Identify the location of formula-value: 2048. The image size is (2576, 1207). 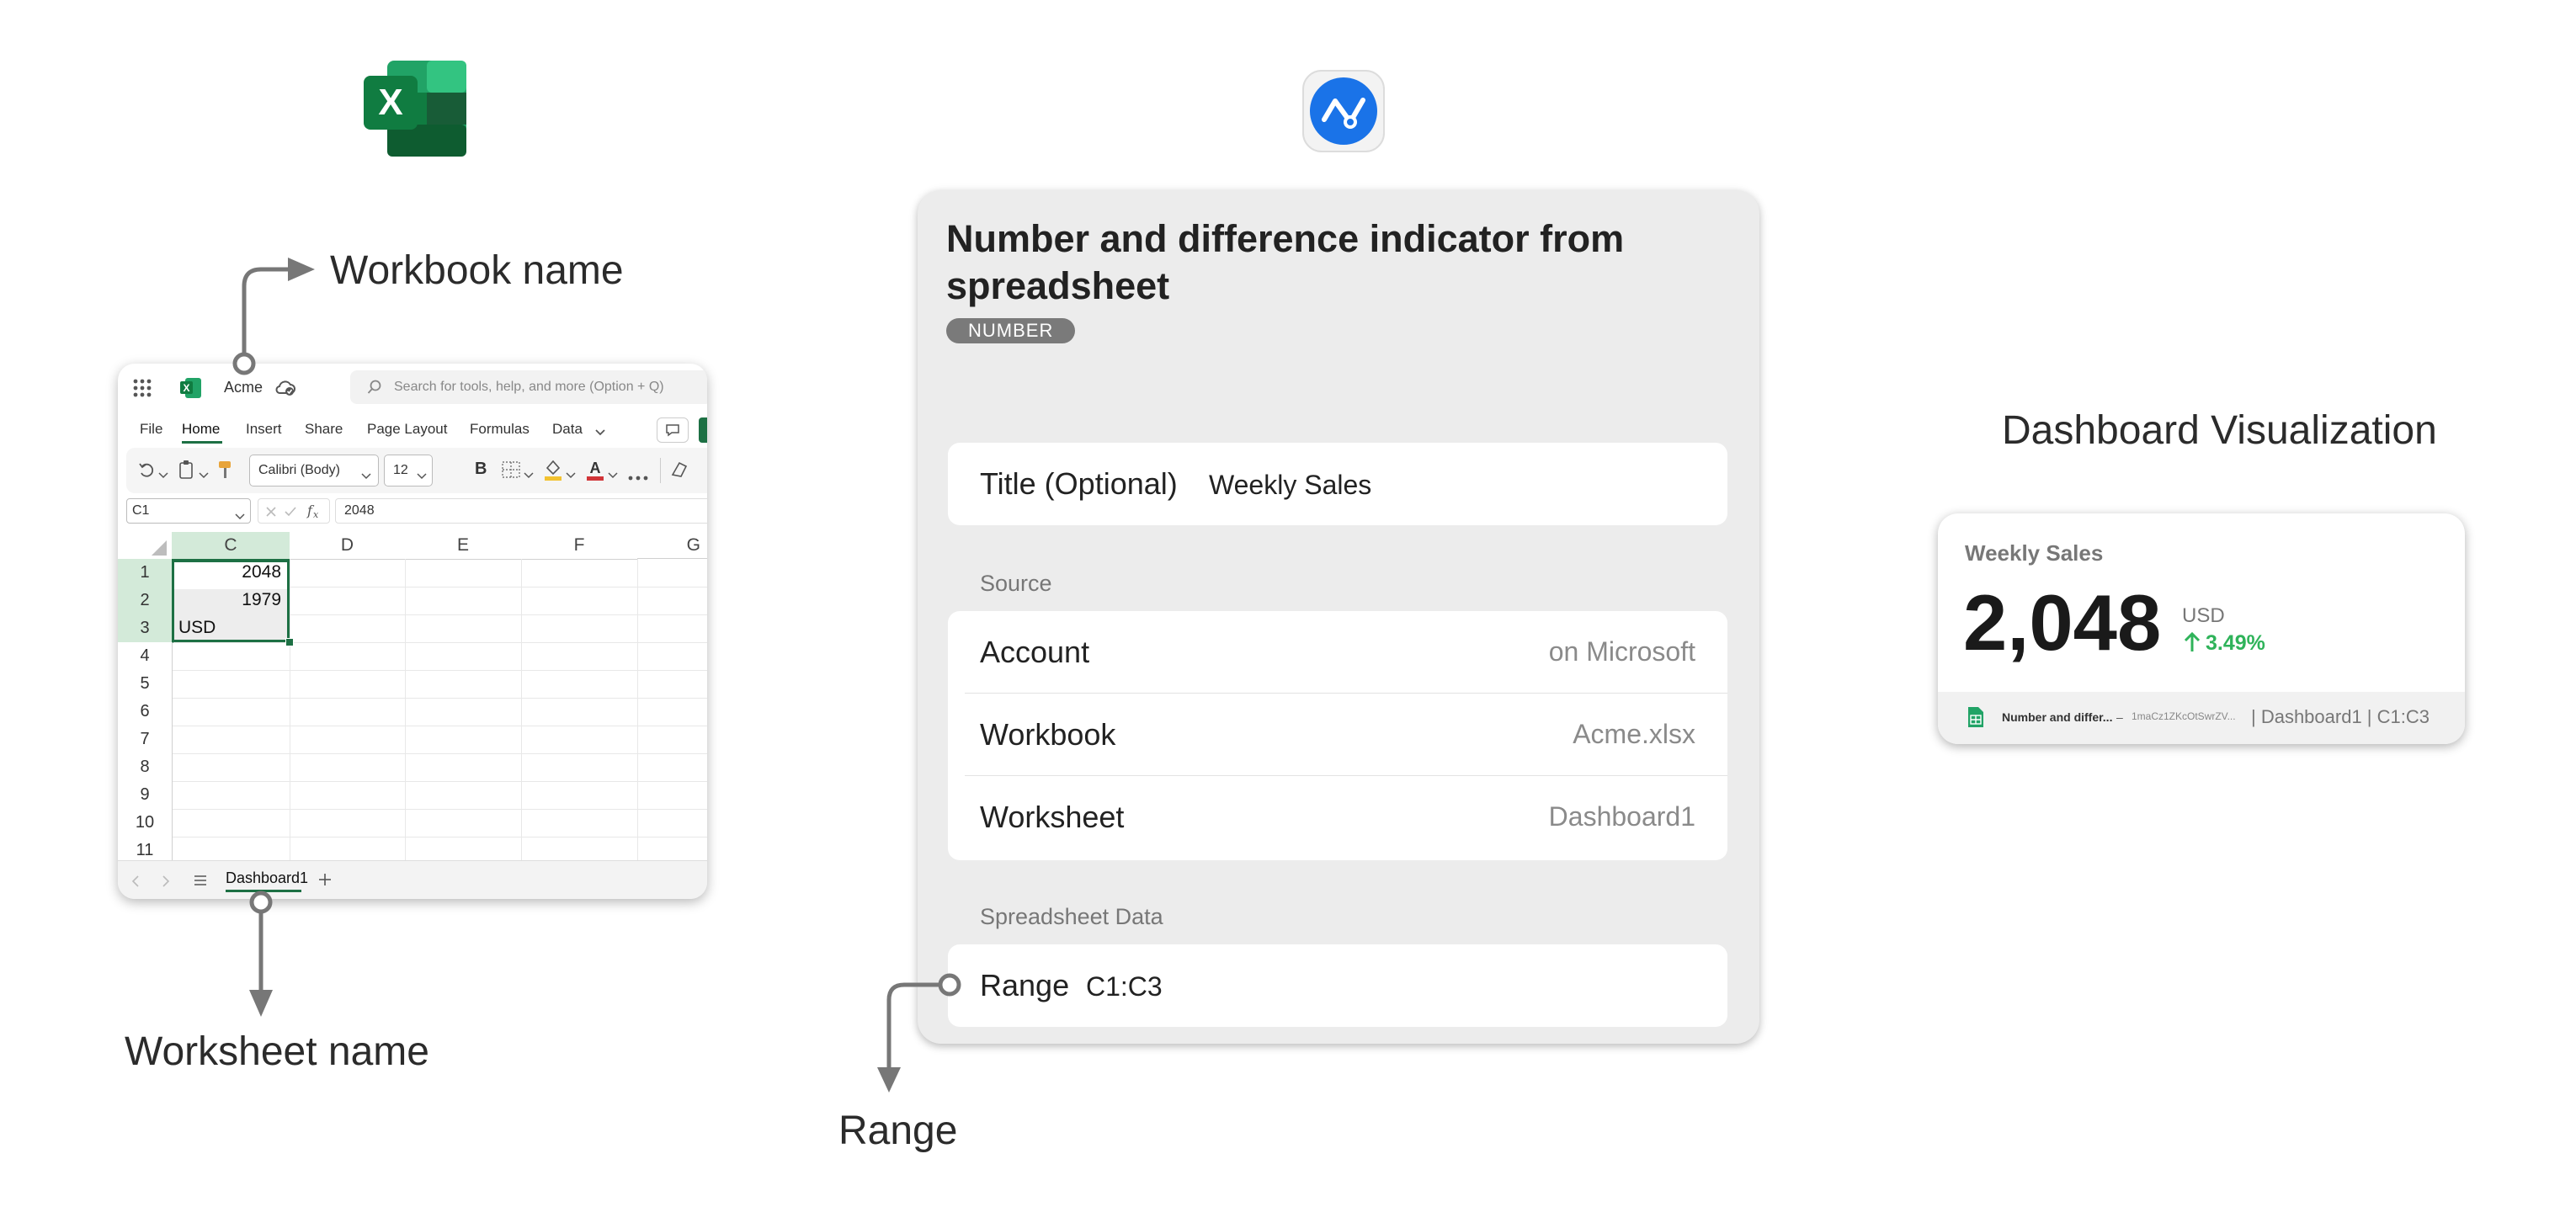
(359, 510).